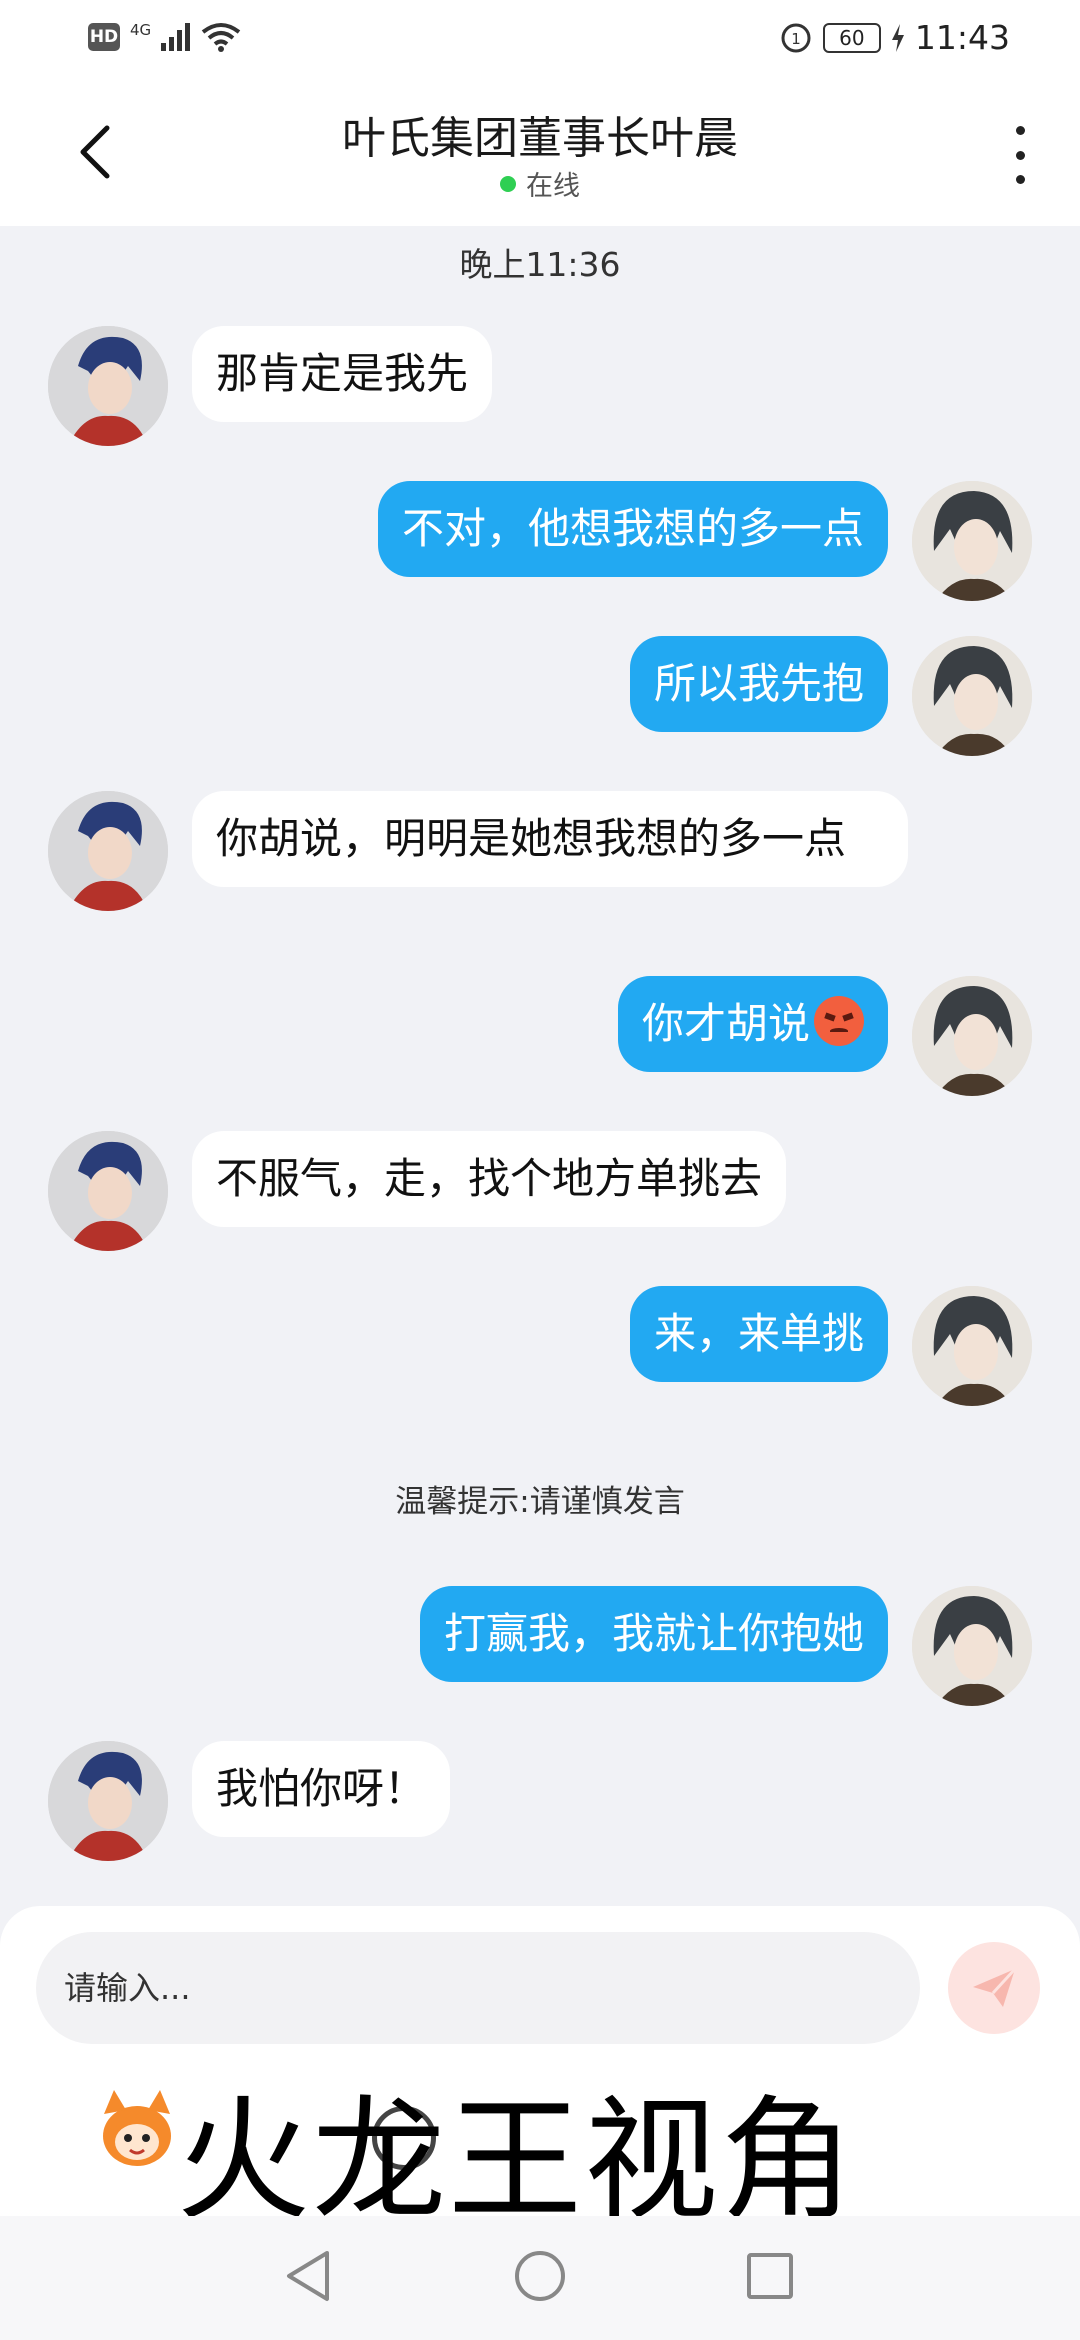 The width and height of the screenshot is (1080, 2340). I want to click on wifi-icon, so click(221, 37).